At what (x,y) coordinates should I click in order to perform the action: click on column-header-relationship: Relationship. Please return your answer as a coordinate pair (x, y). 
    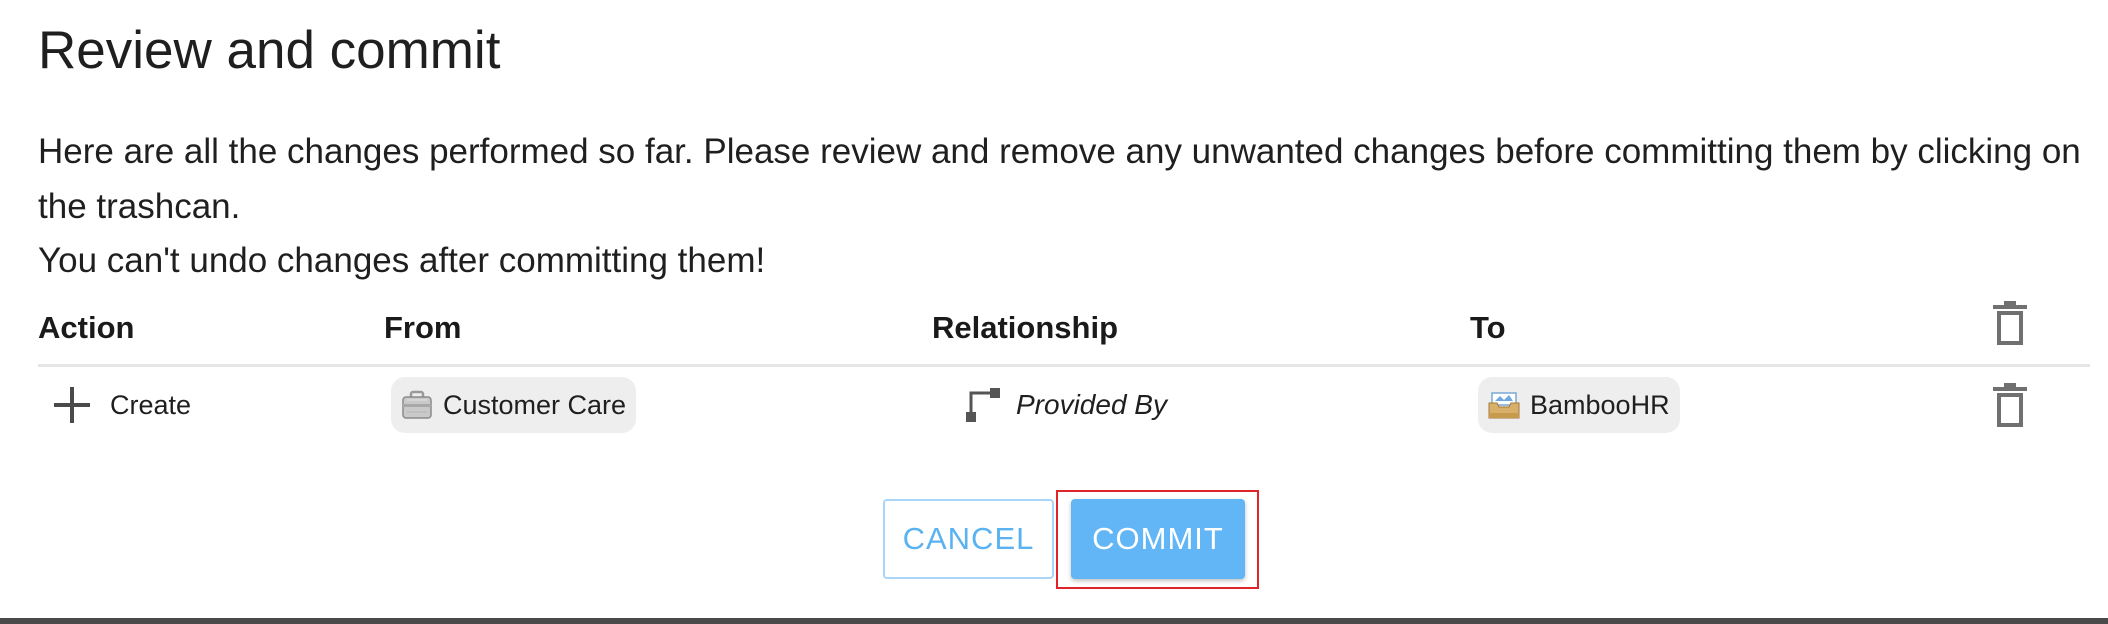
    Looking at the image, I should click on (1025, 327).